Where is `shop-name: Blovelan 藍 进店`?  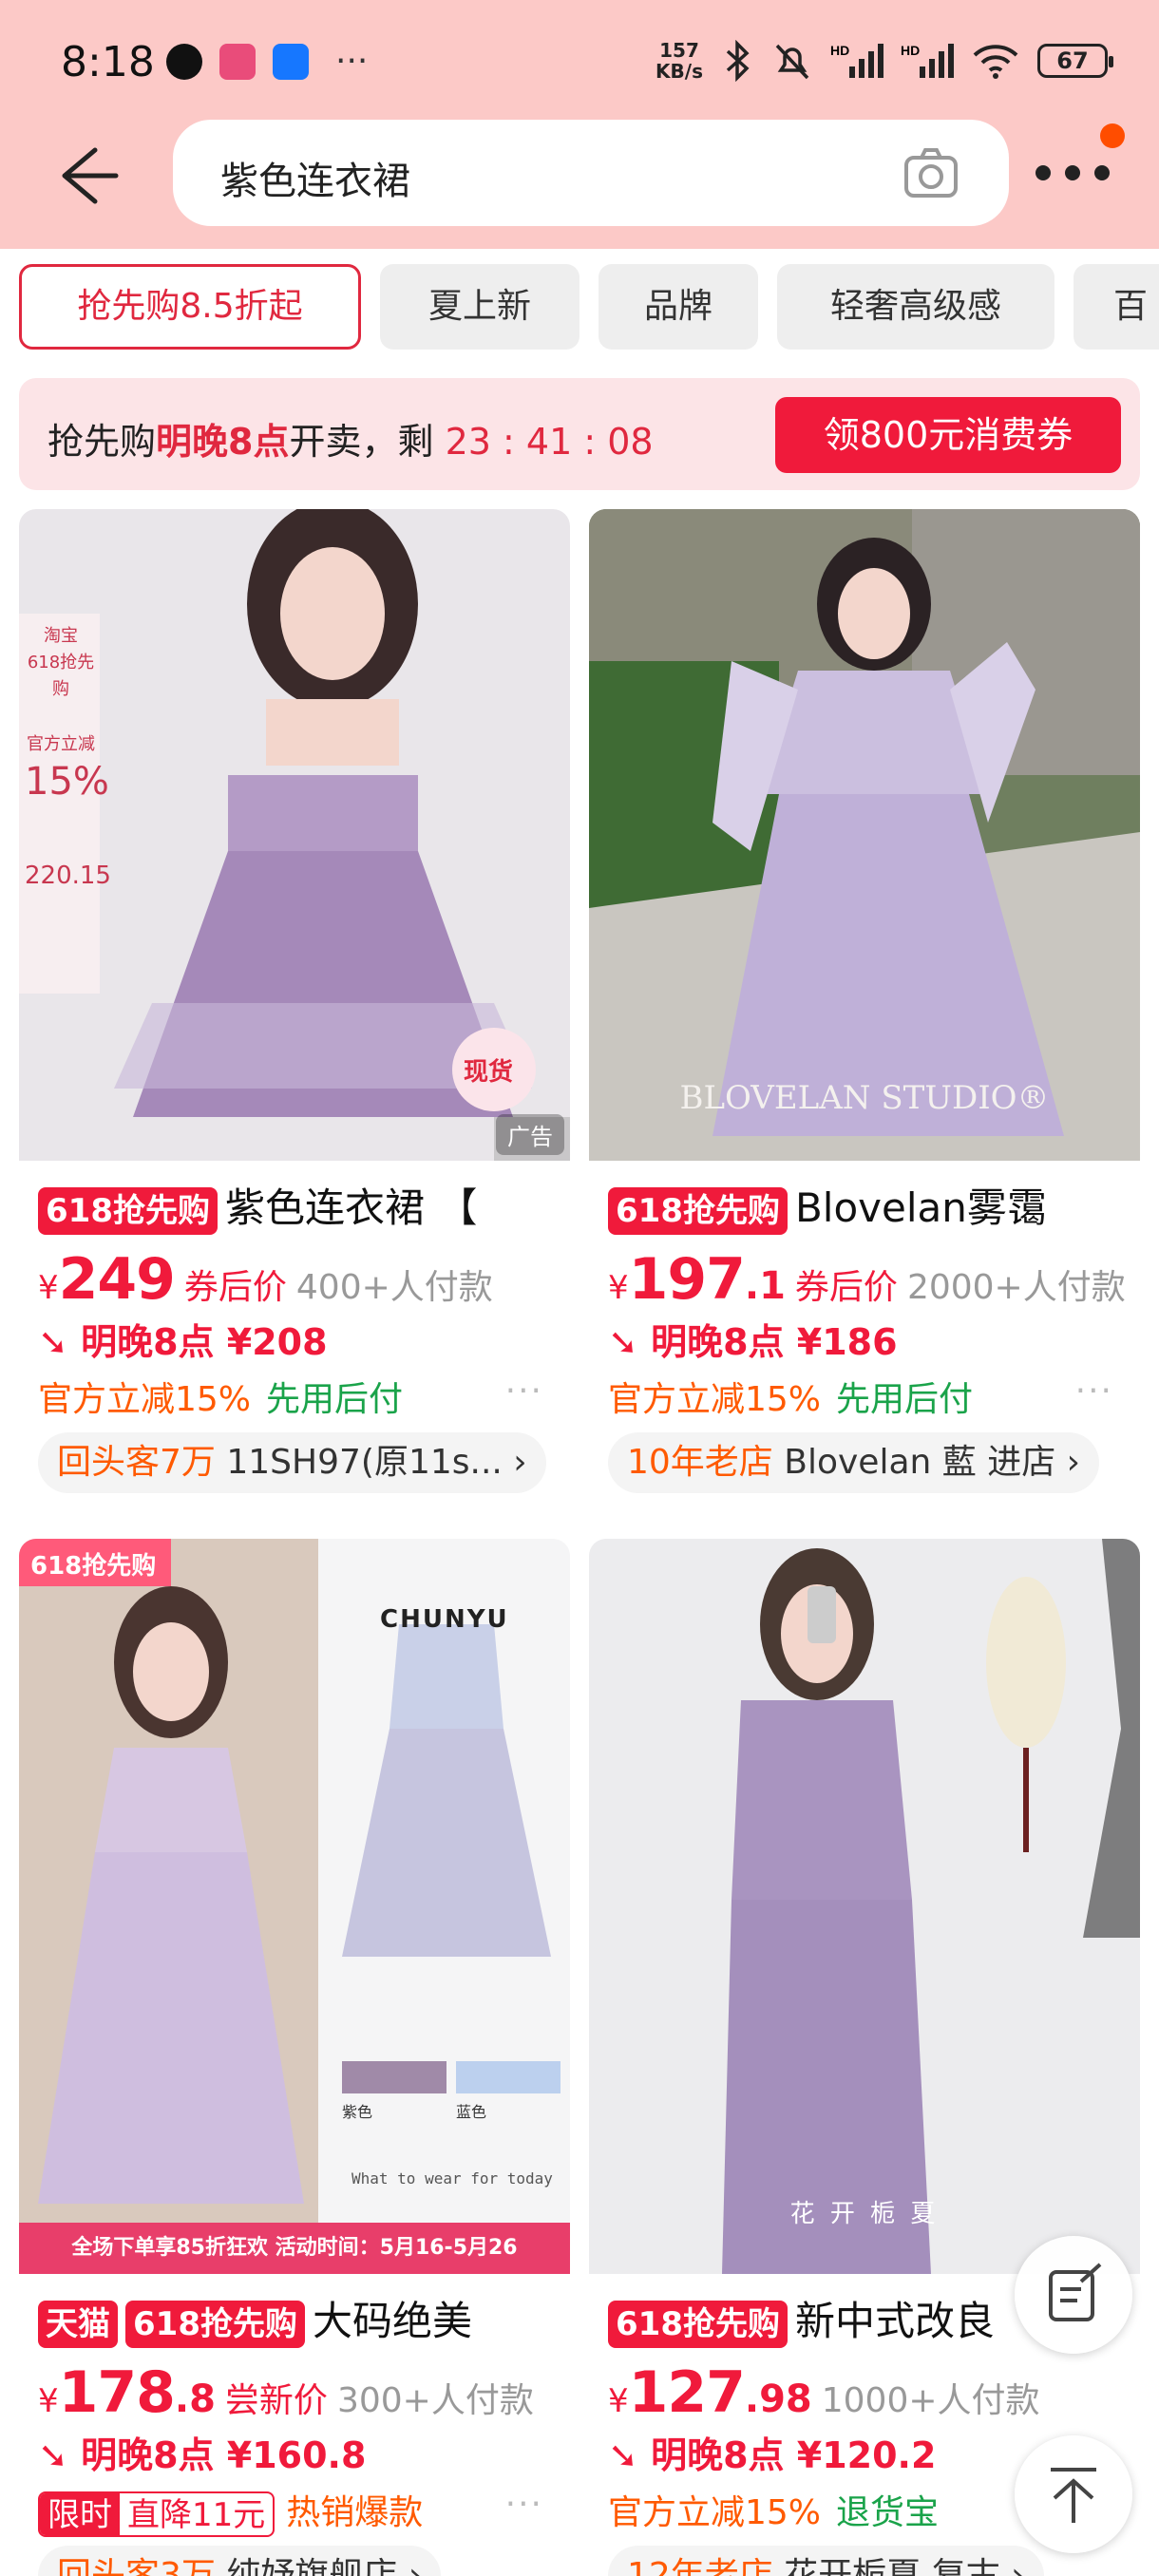 shop-name: Blovelan 藍 进店 is located at coordinates (920, 1462).